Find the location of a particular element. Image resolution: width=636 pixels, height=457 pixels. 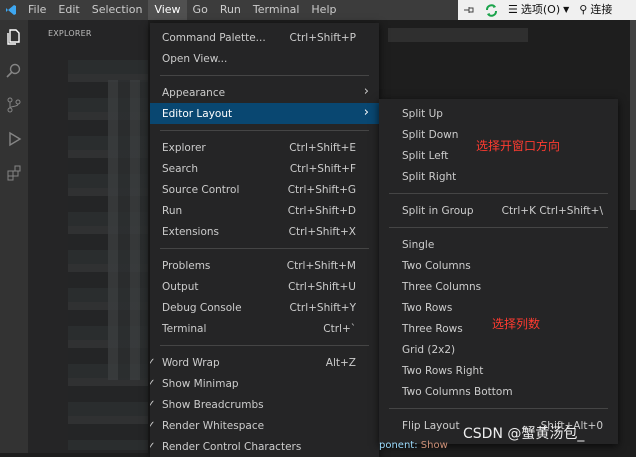

menu-selection: Selection is located at coordinates (117, 10).